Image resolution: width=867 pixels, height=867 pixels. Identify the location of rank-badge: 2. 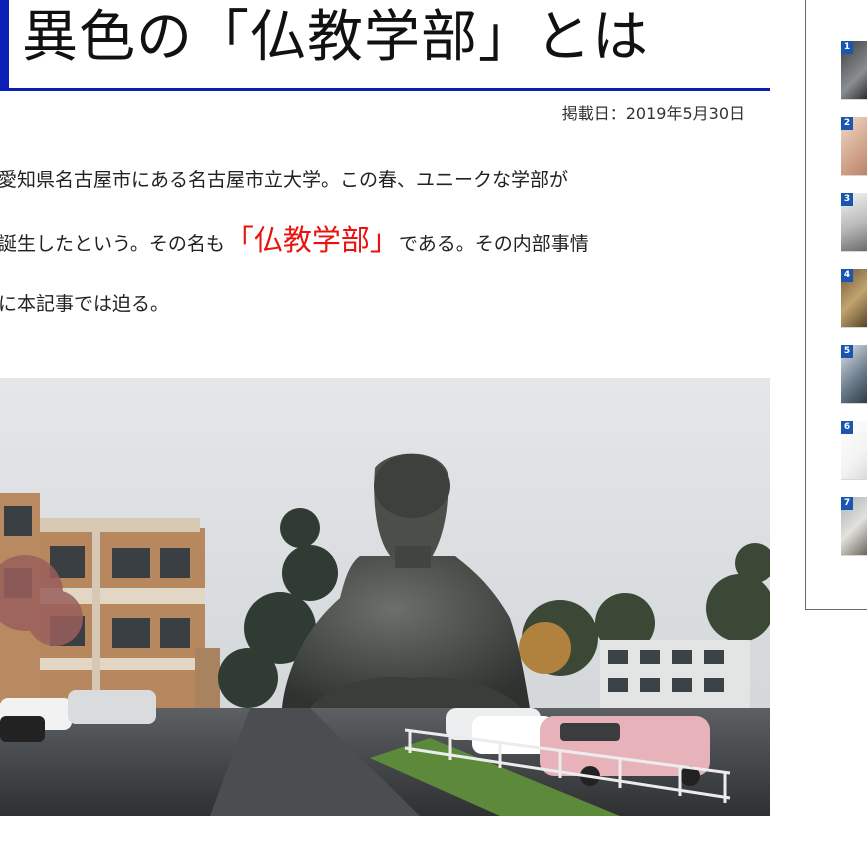
(847, 123).